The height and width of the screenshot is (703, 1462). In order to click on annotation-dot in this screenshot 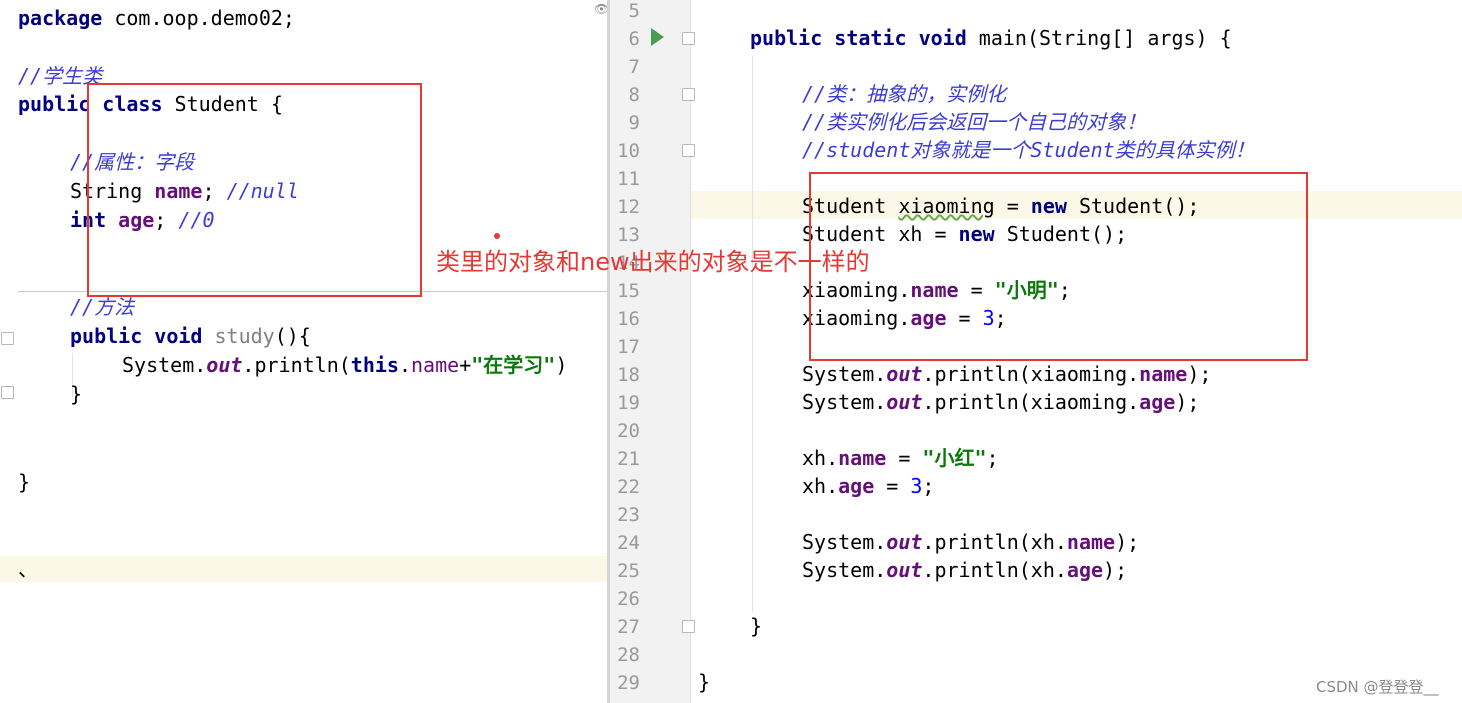, I will do `click(497, 236)`.